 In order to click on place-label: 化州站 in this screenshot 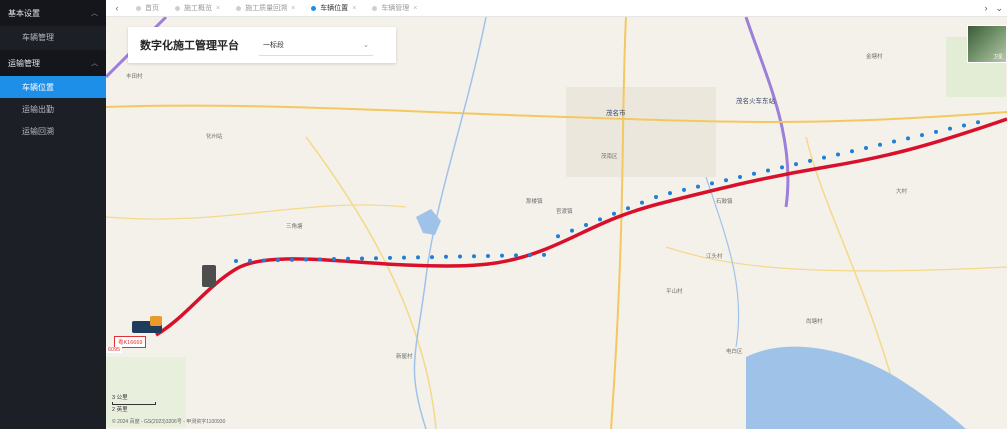, I will do `click(214, 137)`.